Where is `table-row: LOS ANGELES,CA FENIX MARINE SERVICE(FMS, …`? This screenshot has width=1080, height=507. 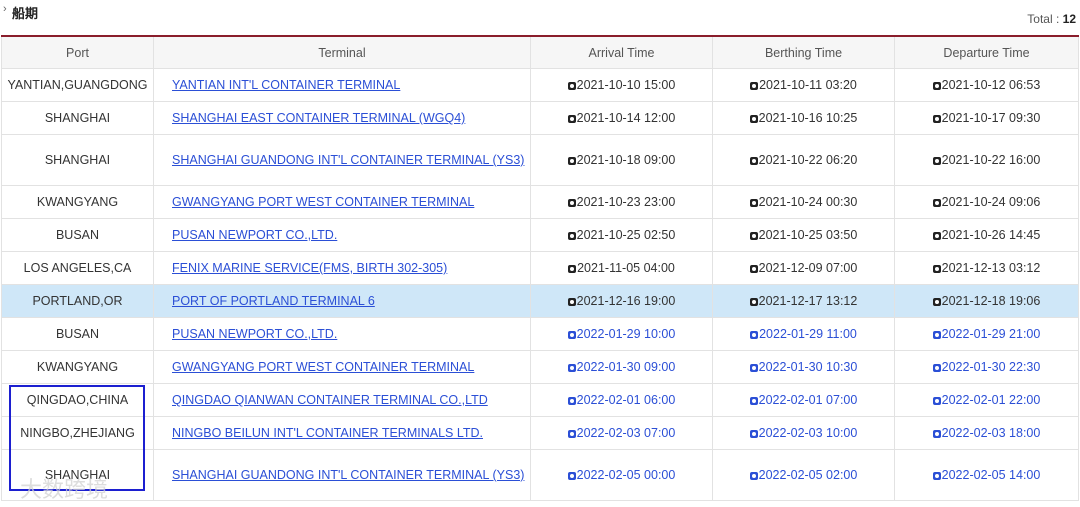 table-row: LOS ANGELES,CA FENIX MARINE SERVICE(FMS, … is located at coordinates (540, 268).